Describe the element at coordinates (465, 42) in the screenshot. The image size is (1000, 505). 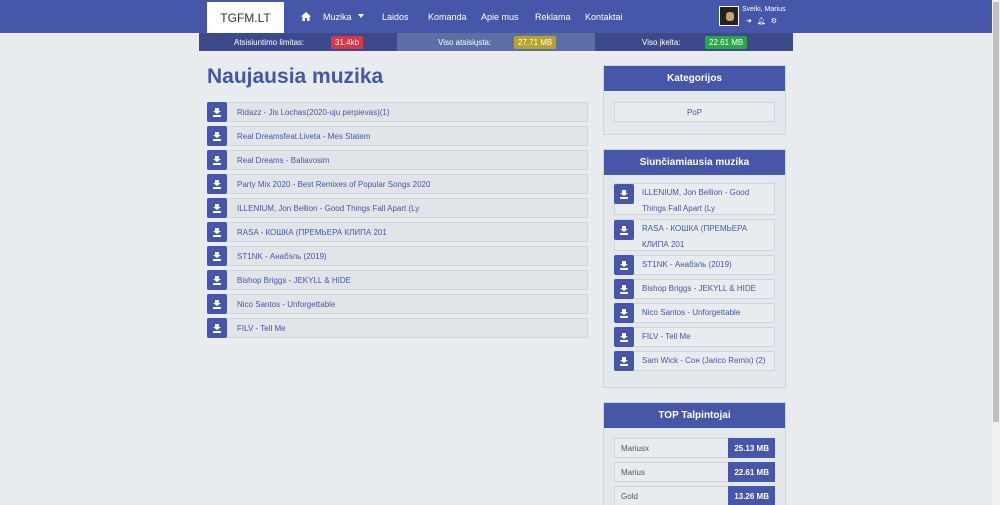
I see `total-downloaded-label: Viso atsisiųsta:` at that location.